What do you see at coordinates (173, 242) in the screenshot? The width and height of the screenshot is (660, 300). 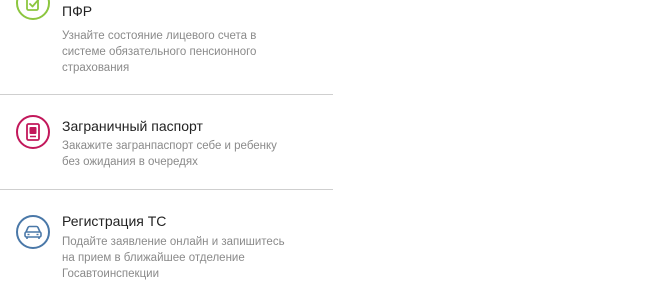 I see `service-description-line: Подайте заявление онлайн и запишитесь` at bounding box center [173, 242].